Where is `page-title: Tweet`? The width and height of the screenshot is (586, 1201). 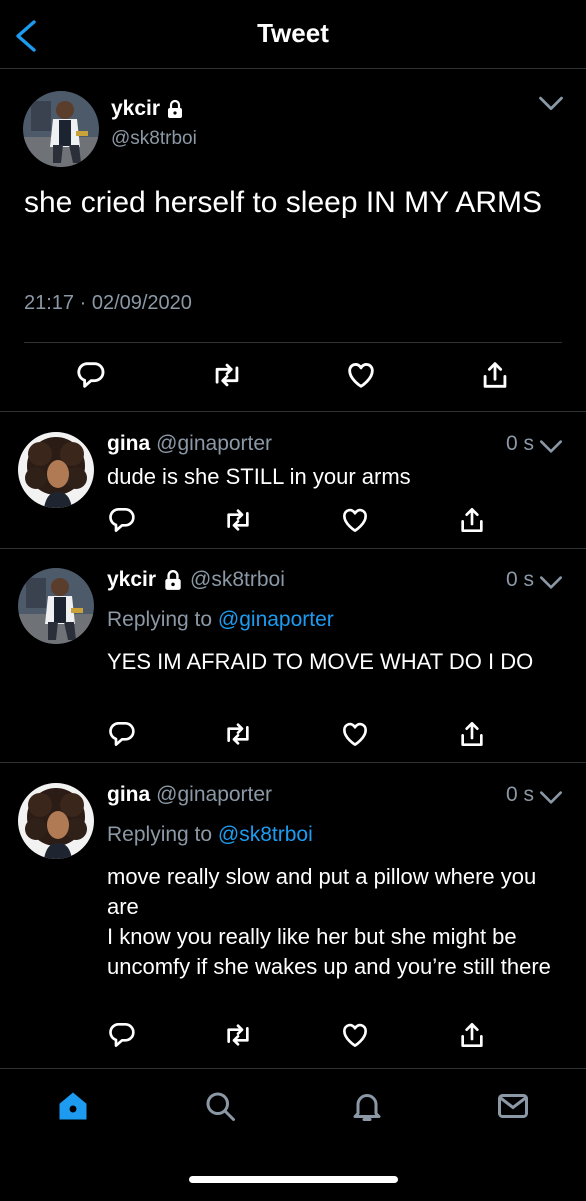
page-title: Tweet is located at coordinates (293, 33).